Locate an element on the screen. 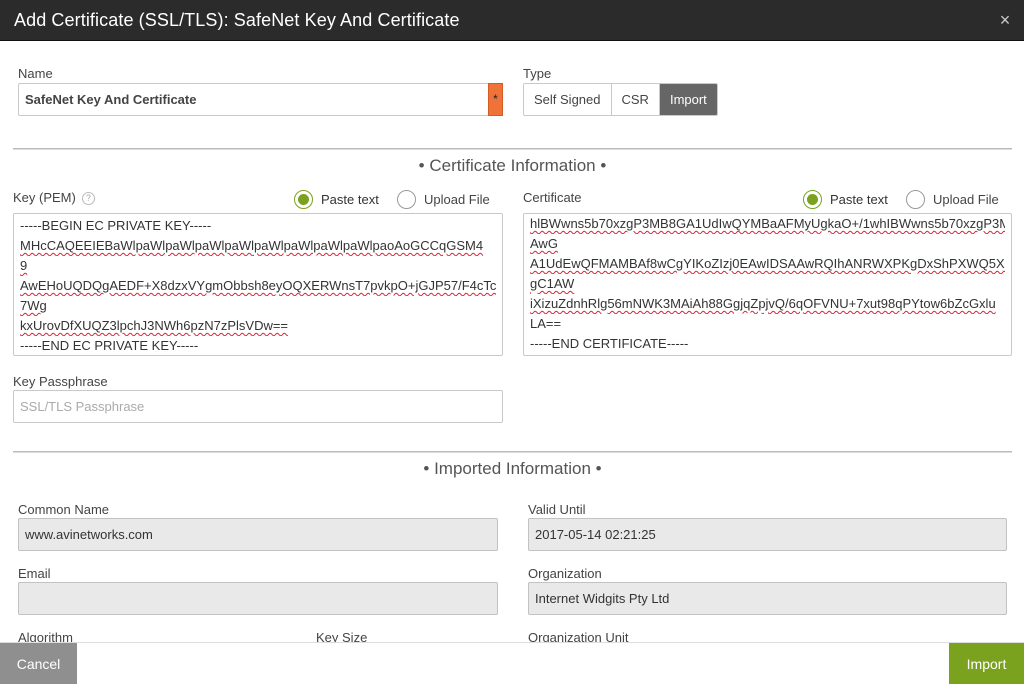 The width and height of the screenshot is (1024, 684). type-option-csr: CSR is located at coordinates (635, 99).